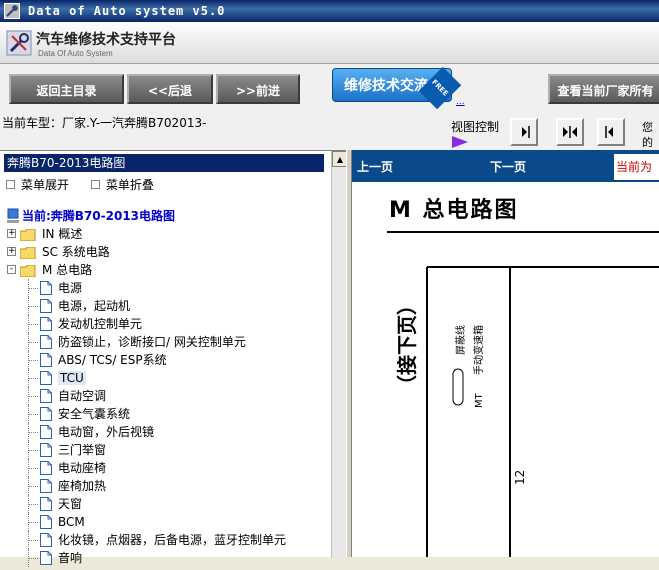 The image size is (659, 570). Describe the element at coordinates (603, 89) in the screenshot. I see `manufacturer-button: 查看当前厂家所有` at that location.